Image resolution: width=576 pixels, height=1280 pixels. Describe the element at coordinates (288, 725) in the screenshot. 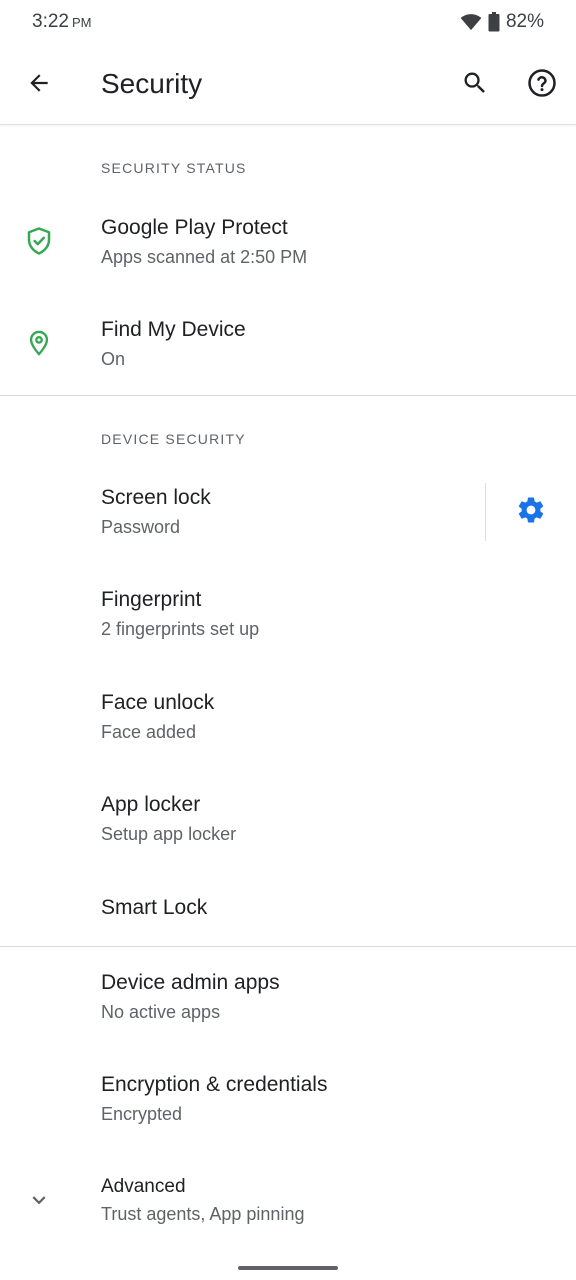

I see `list-item-face-unlock: Face unlock Face added` at that location.